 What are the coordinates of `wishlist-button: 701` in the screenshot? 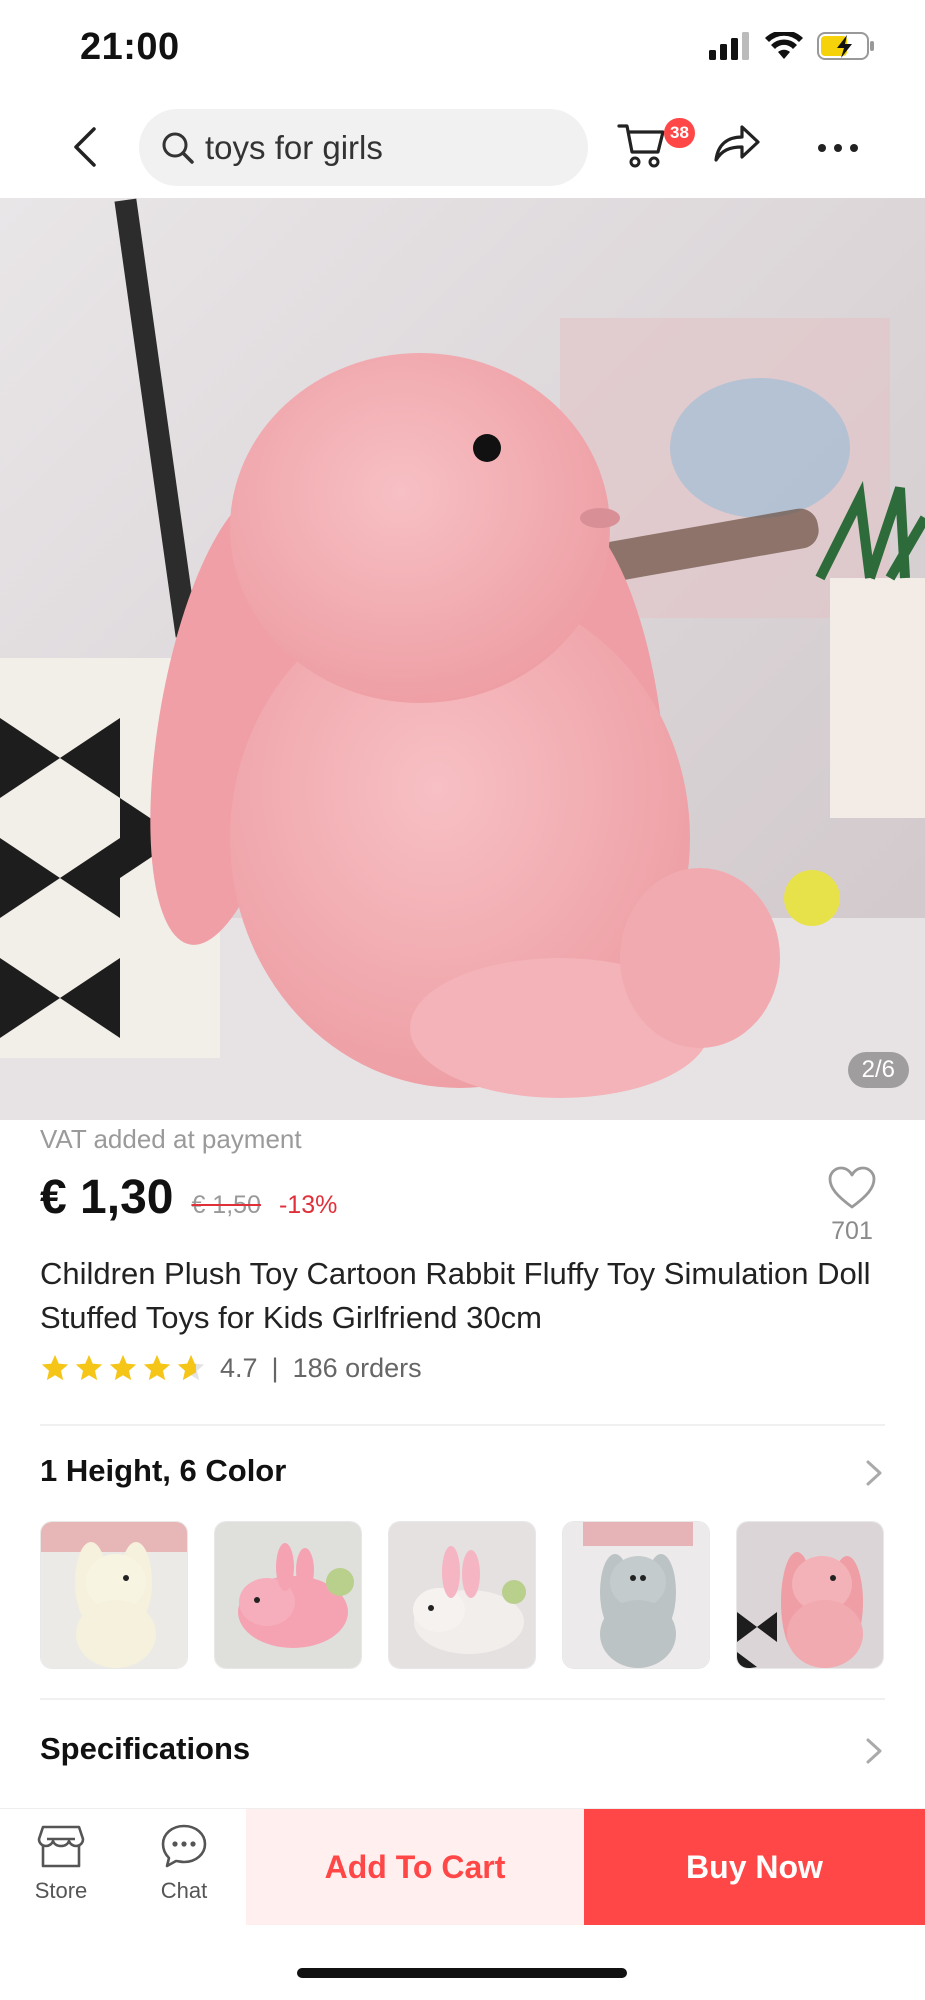 It's located at (852, 1206).